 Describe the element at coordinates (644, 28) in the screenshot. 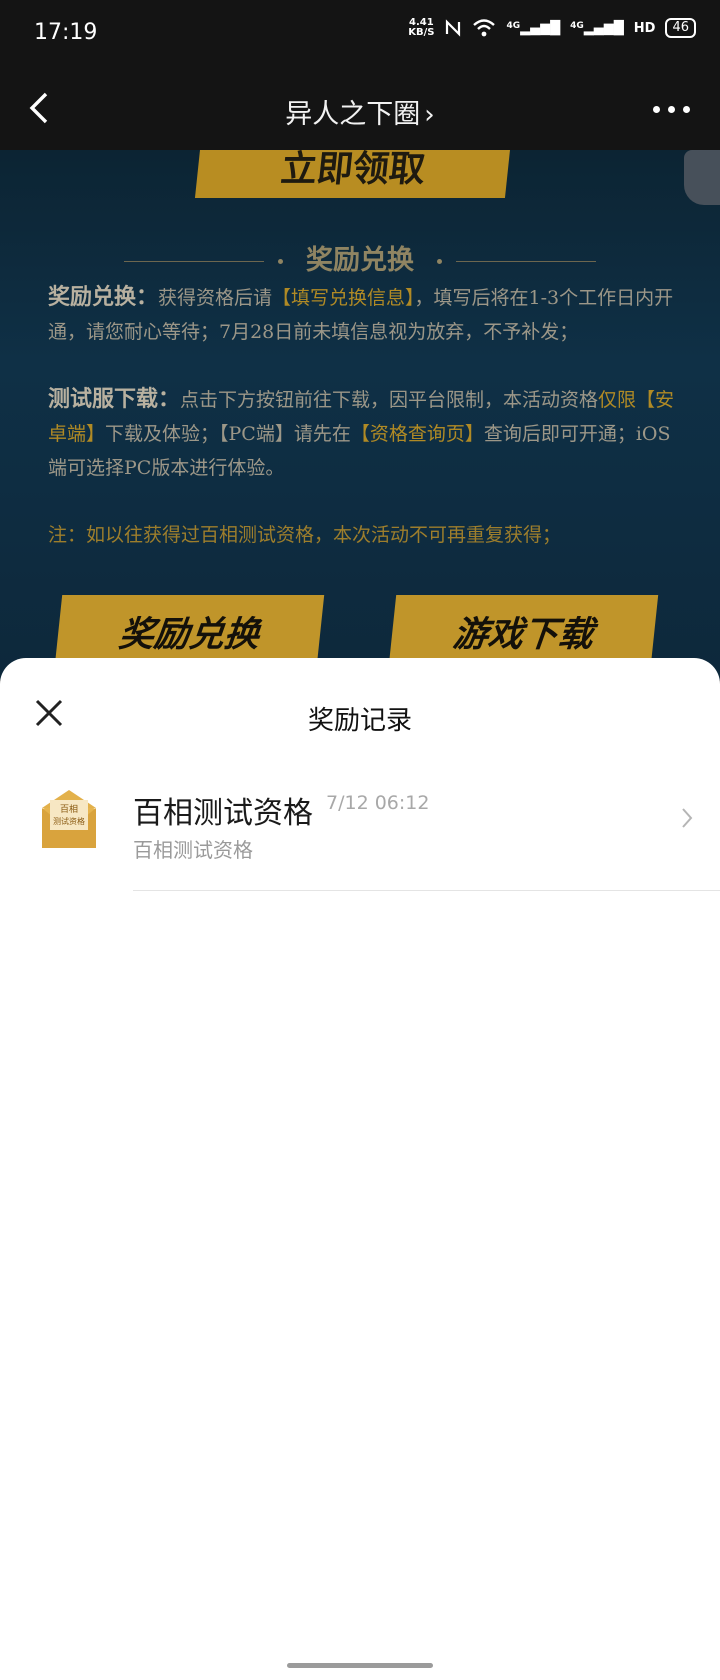

I see `hd-icon: HD` at that location.